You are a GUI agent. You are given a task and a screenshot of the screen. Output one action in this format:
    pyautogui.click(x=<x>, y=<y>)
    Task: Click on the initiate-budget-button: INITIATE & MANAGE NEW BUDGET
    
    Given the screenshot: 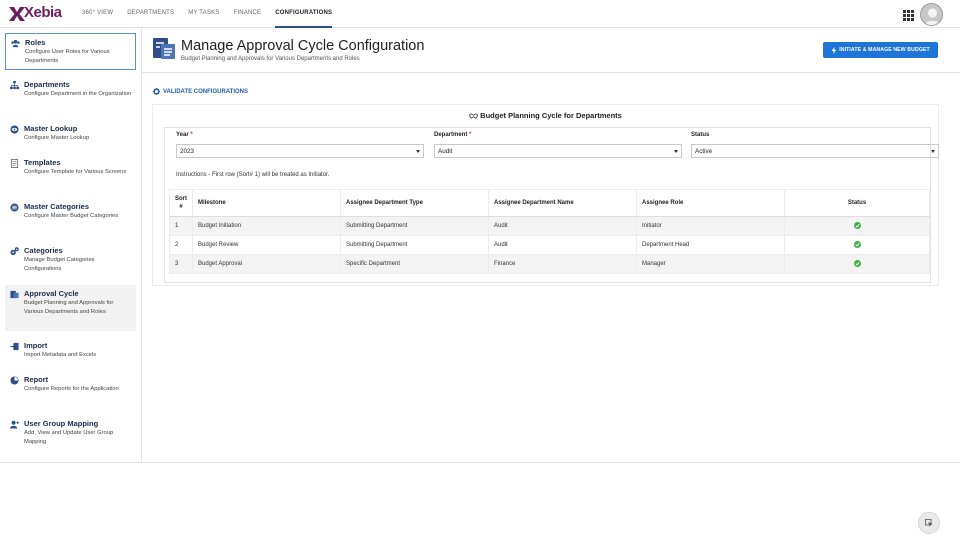 What is the action you would take?
    pyautogui.click(x=880, y=50)
    